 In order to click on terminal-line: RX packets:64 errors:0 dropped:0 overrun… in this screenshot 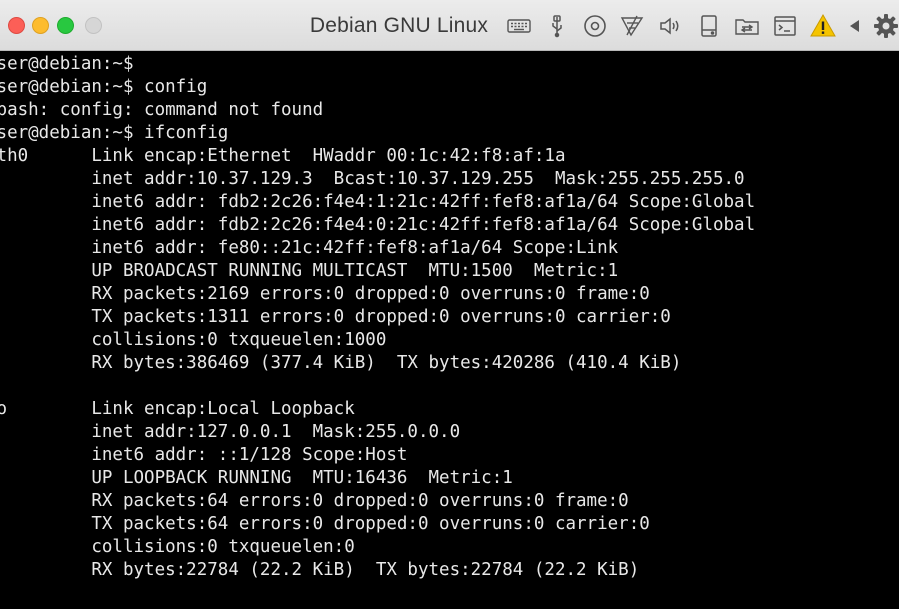, I will do `click(314, 501)`.